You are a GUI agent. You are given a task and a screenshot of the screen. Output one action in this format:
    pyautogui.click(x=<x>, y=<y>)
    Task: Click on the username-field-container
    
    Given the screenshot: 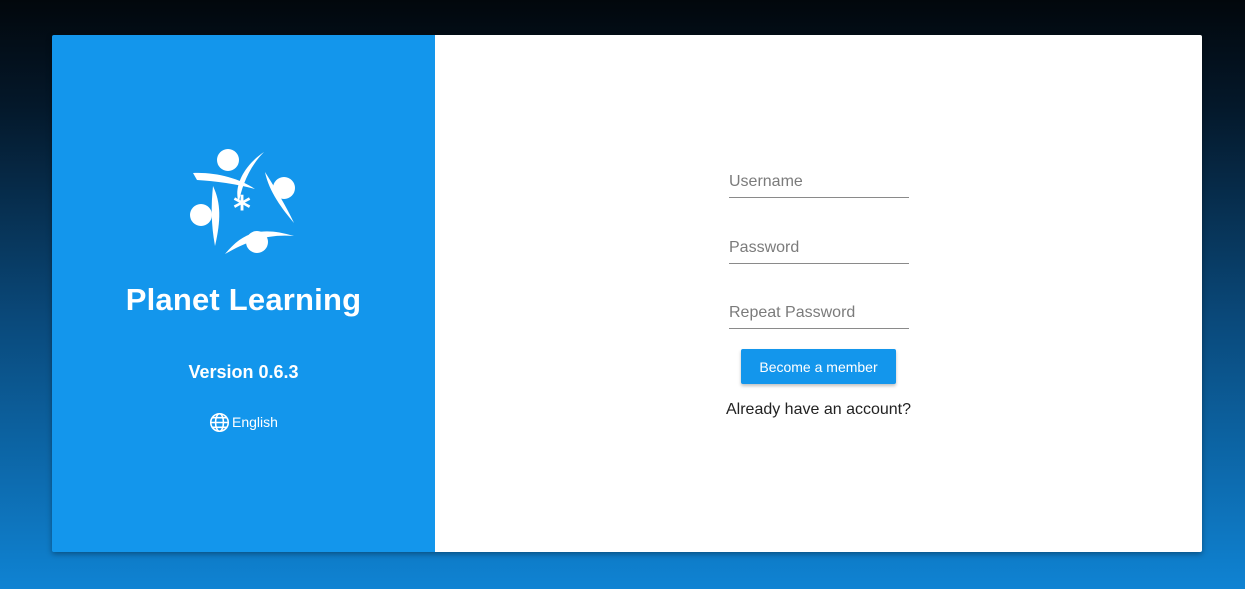 What is the action you would take?
    pyautogui.click(x=819, y=182)
    